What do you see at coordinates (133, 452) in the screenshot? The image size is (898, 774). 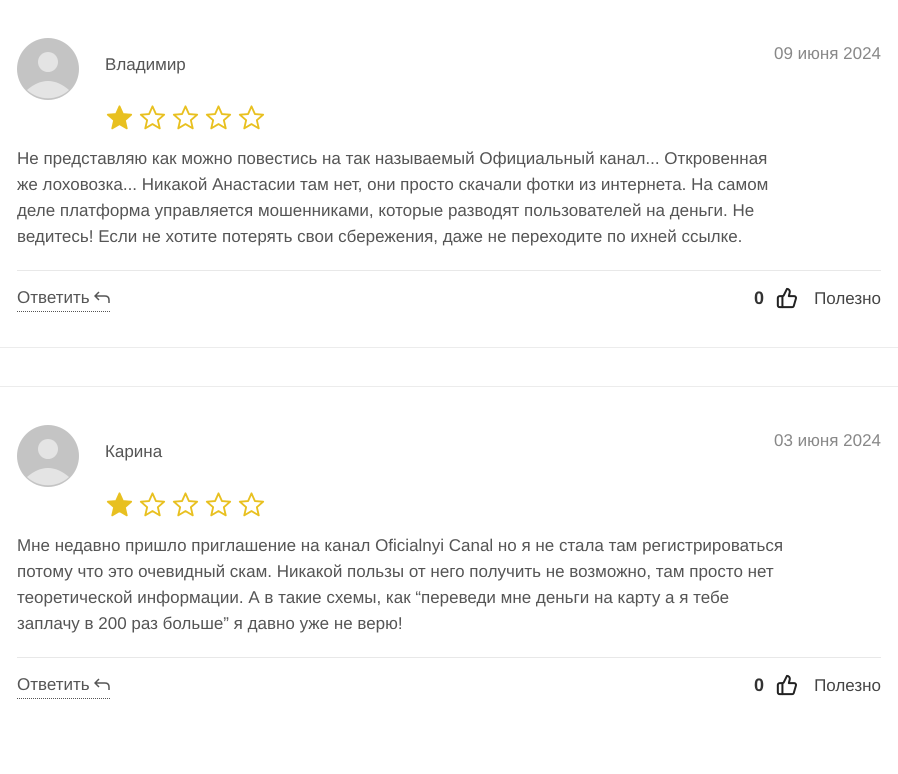 I see `author-name: Карина` at bounding box center [133, 452].